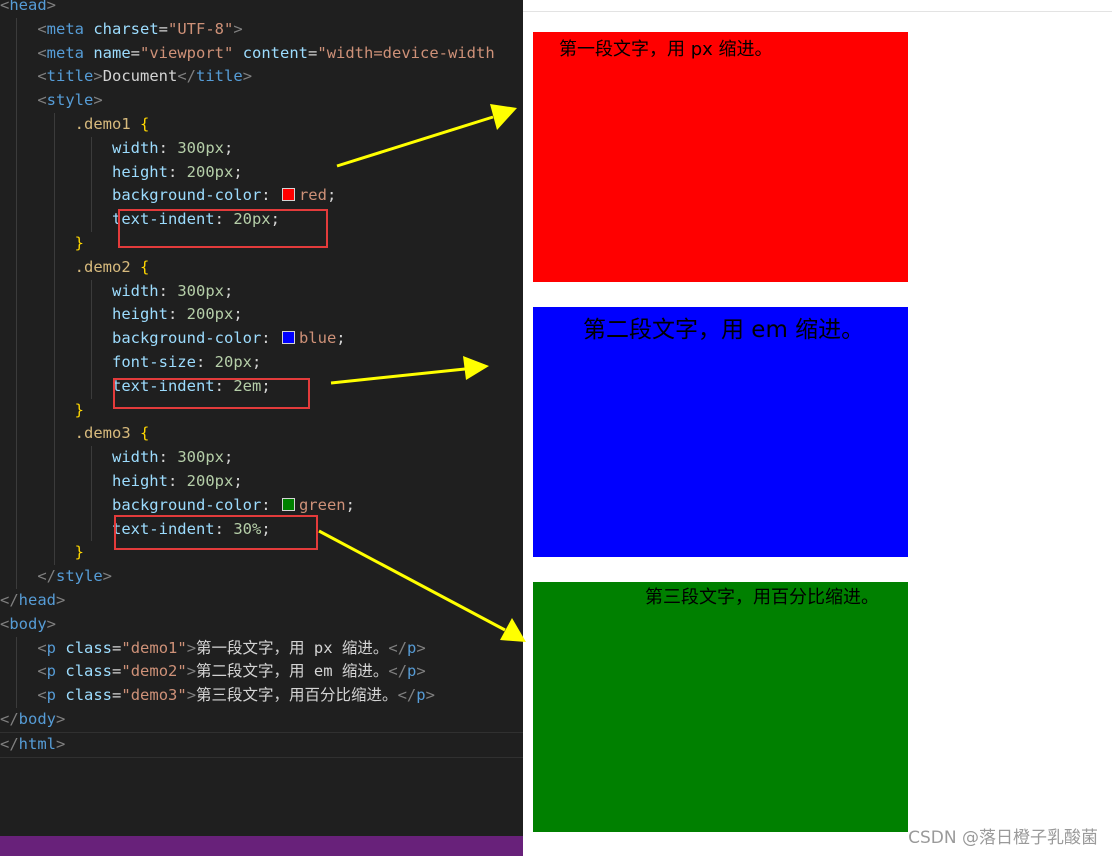 The image size is (1112, 856). What do you see at coordinates (261, 601) in the screenshot?
I see `code-line: </head>` at bounding box center [261, 601].